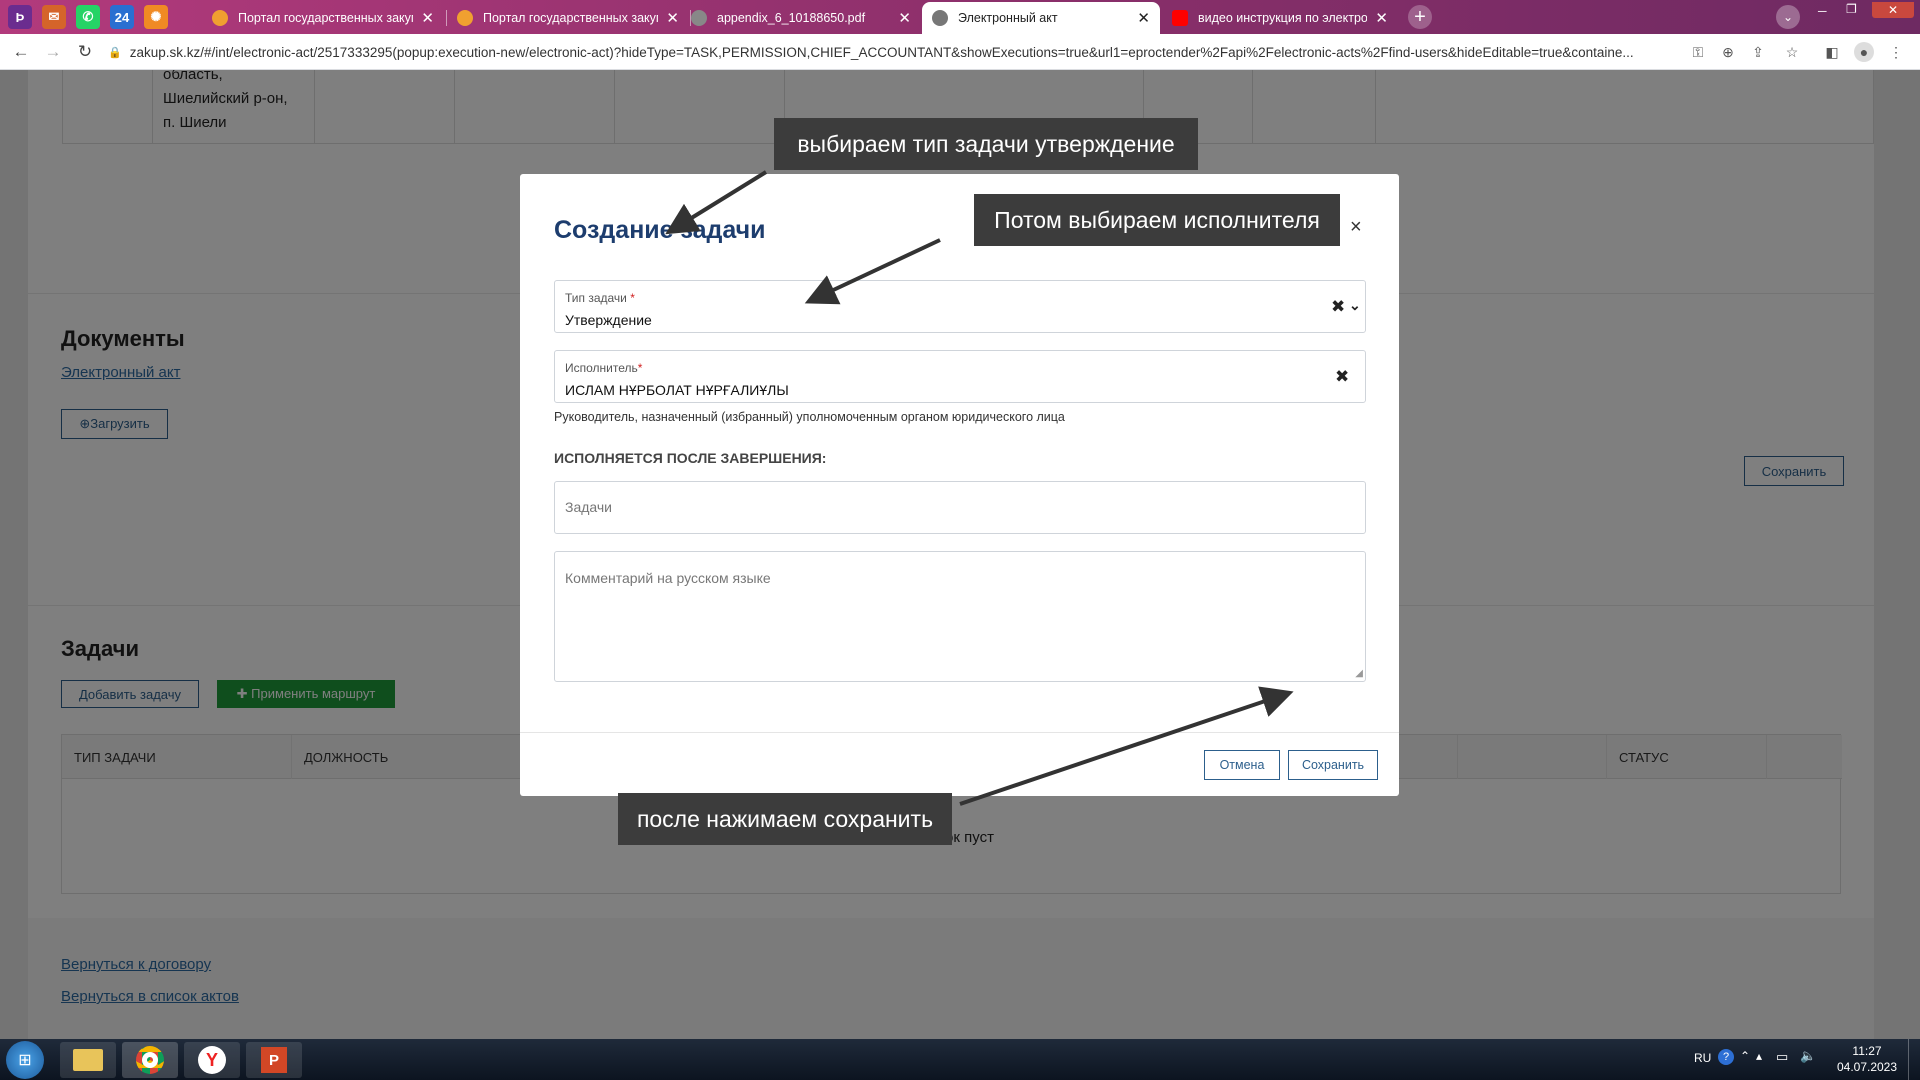 This screenshot has height=1080, width=1920. I want to click on arrow-to-save, so click(1126, 746).